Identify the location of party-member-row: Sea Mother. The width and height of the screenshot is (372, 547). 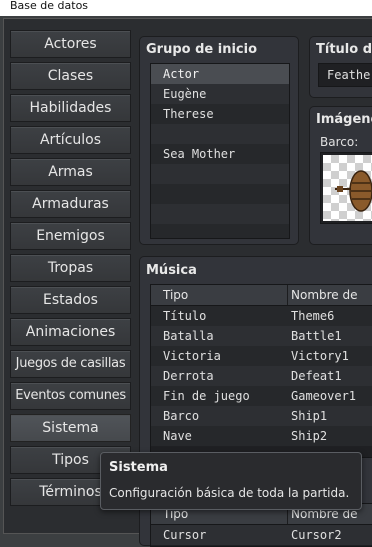
(220, 154).